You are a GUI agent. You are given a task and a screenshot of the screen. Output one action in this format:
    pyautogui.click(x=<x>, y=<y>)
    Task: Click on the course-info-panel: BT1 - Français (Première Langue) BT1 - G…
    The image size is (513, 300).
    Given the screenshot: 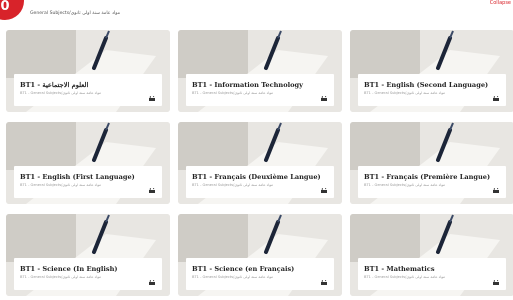 What is the action you would take?
    pyautogui.click(x=432, y=182)
    